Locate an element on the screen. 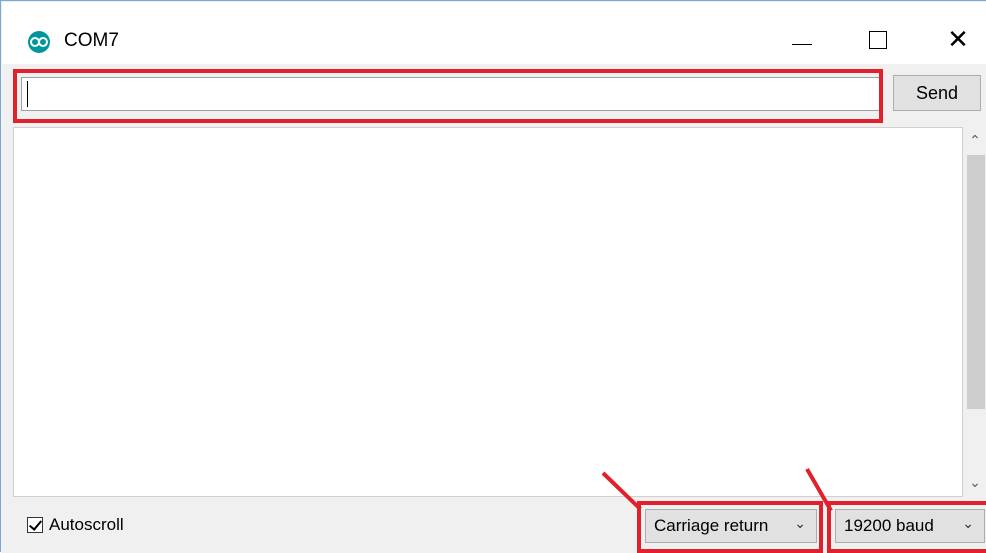 The height and width of the screenshot is (553, 986). close-button: ✕ is located at coordinates (957, 40).